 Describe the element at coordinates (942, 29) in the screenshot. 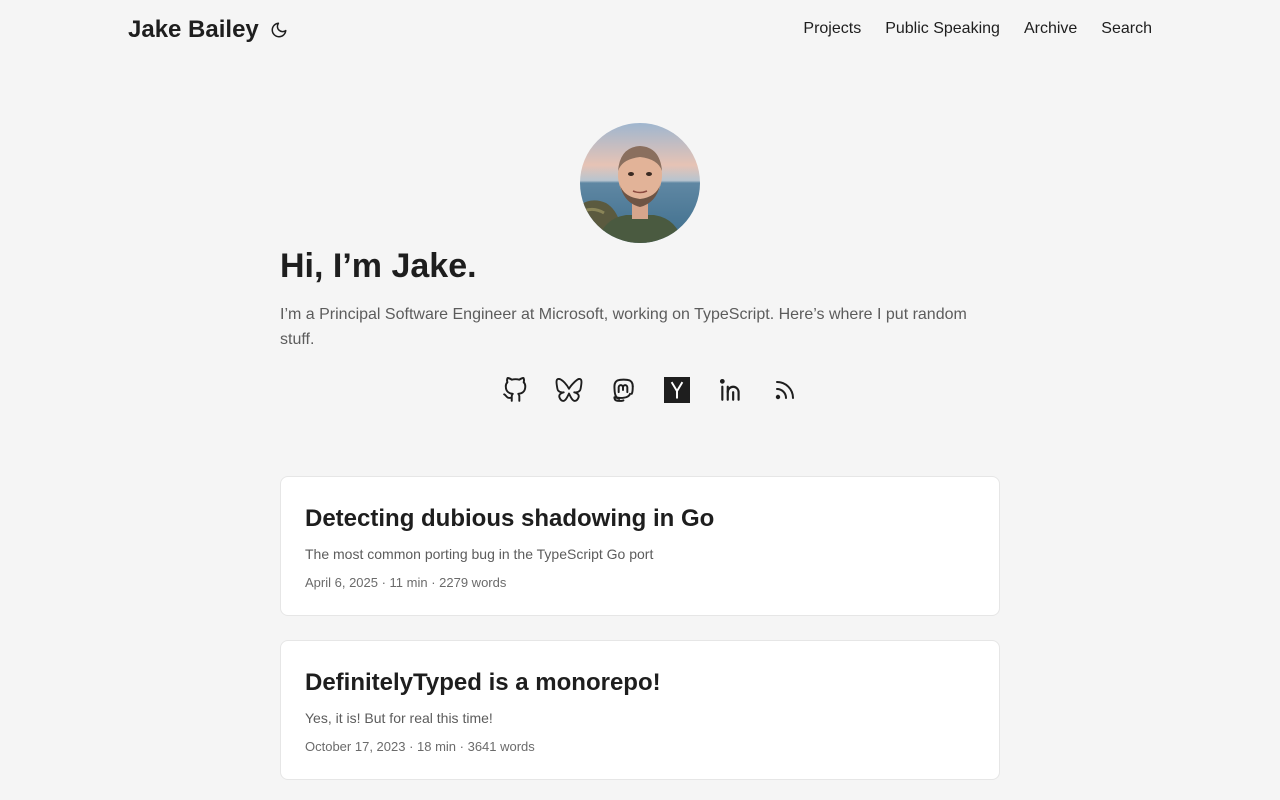

I see `nav-public-speaking: Public Speaking` at that location.